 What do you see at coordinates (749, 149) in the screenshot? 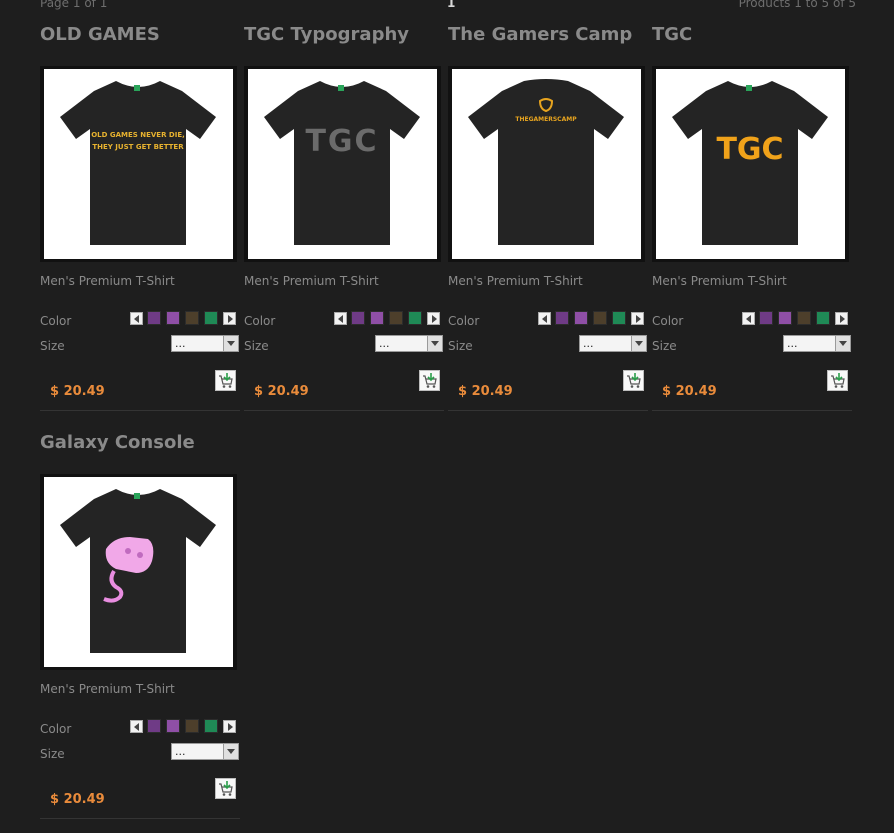
I see `print-text-line-1: TGC` at bounding box center [749, 149].